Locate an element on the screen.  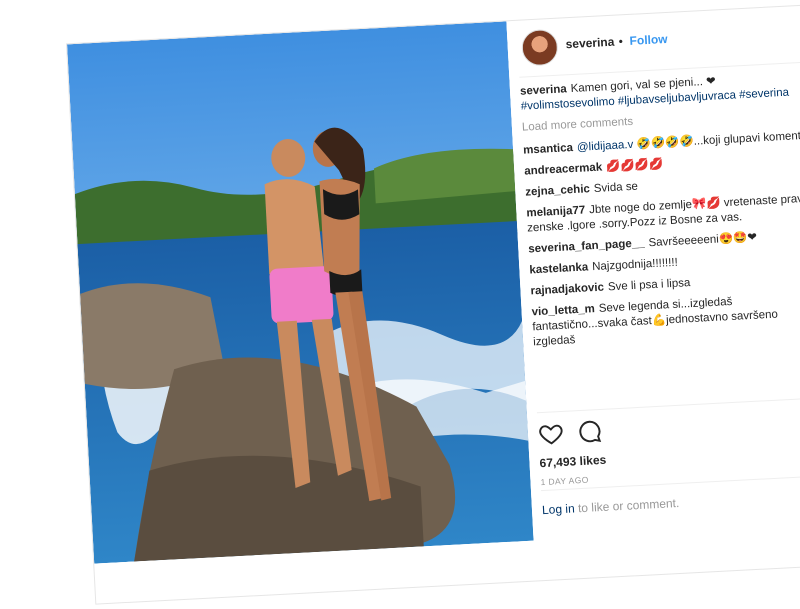
follow-button: Follow is located at coordinates (648, 40).